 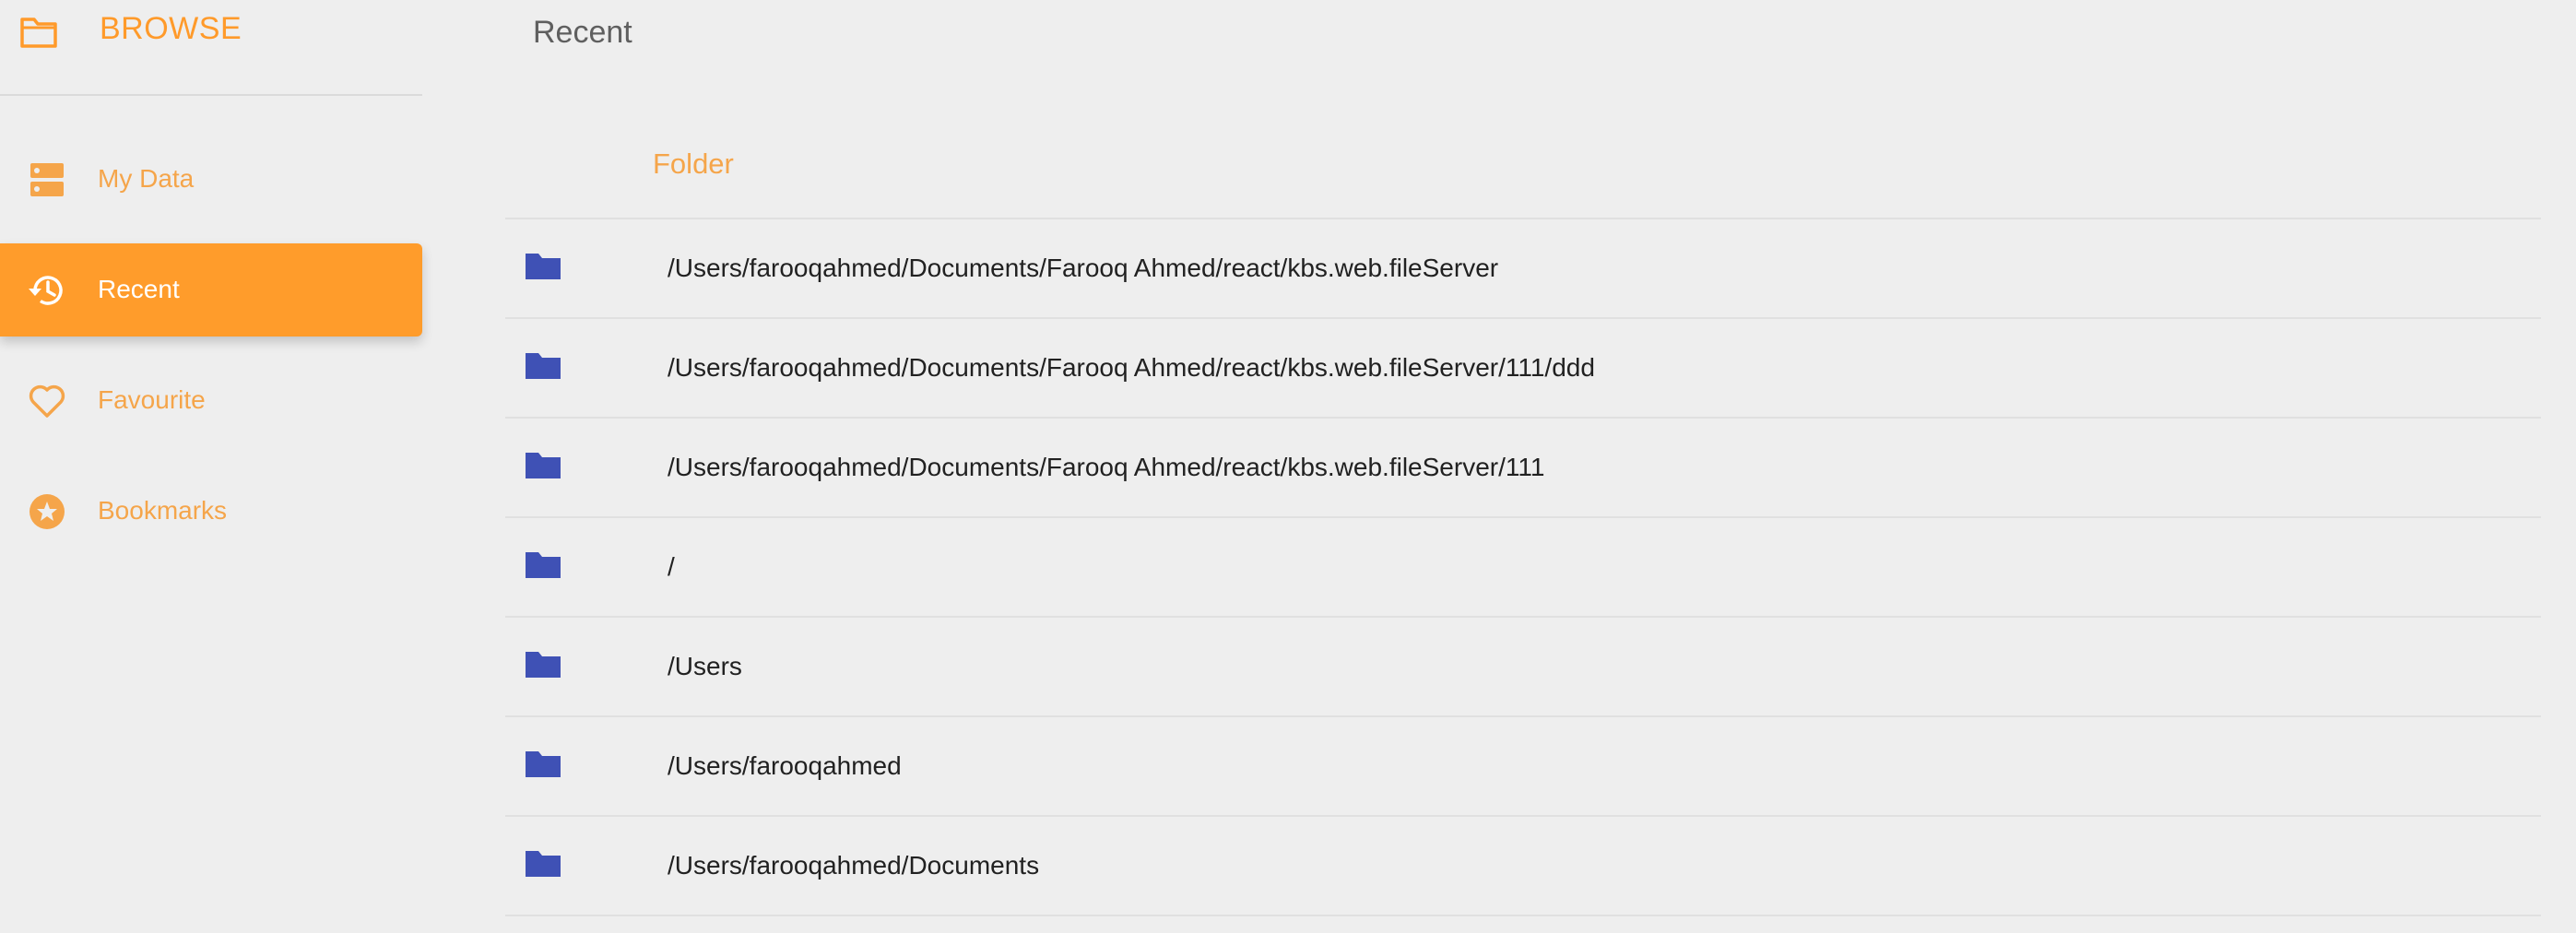 What do you see at coordinates (47, 179) in the screenshot?
I see `storage-icon` at bounding box center [47, 179].